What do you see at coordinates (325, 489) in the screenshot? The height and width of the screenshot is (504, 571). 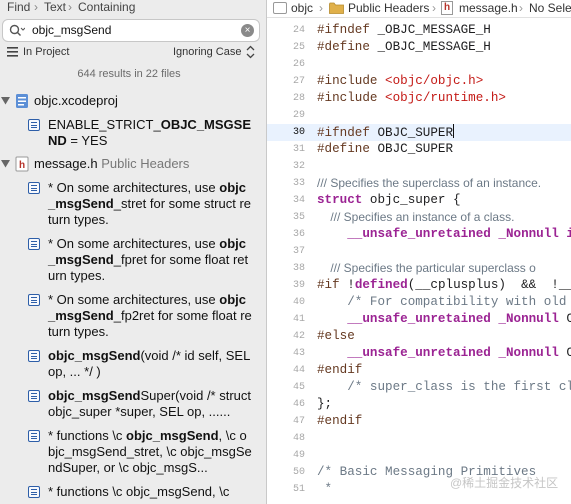 I see `code-line: *` at bounding box center [325, 489].